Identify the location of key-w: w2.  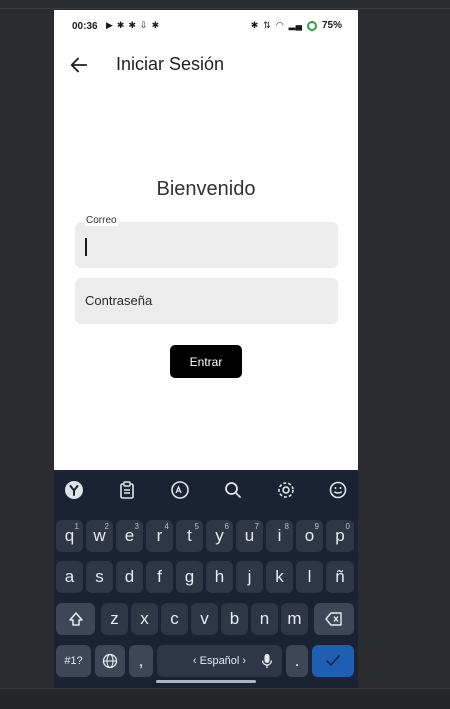
(99, 536).